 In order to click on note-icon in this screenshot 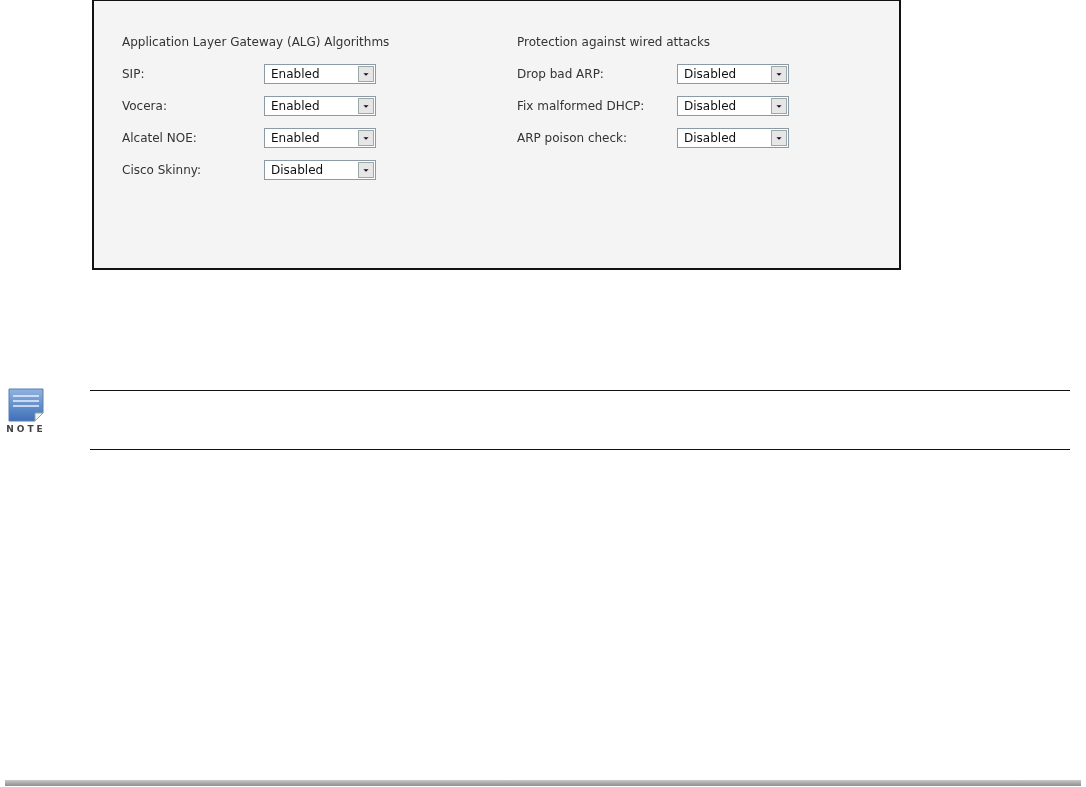, I will do `click(26, 405)`.